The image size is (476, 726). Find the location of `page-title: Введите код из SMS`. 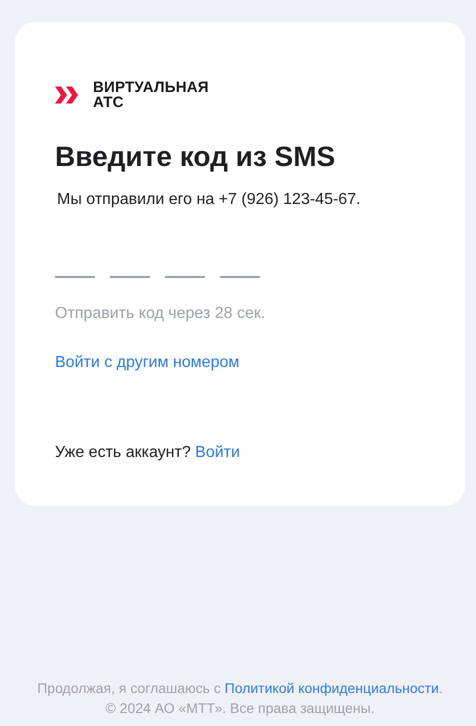

page-title: Введите код из SMS is located at coordinates (195, 157).